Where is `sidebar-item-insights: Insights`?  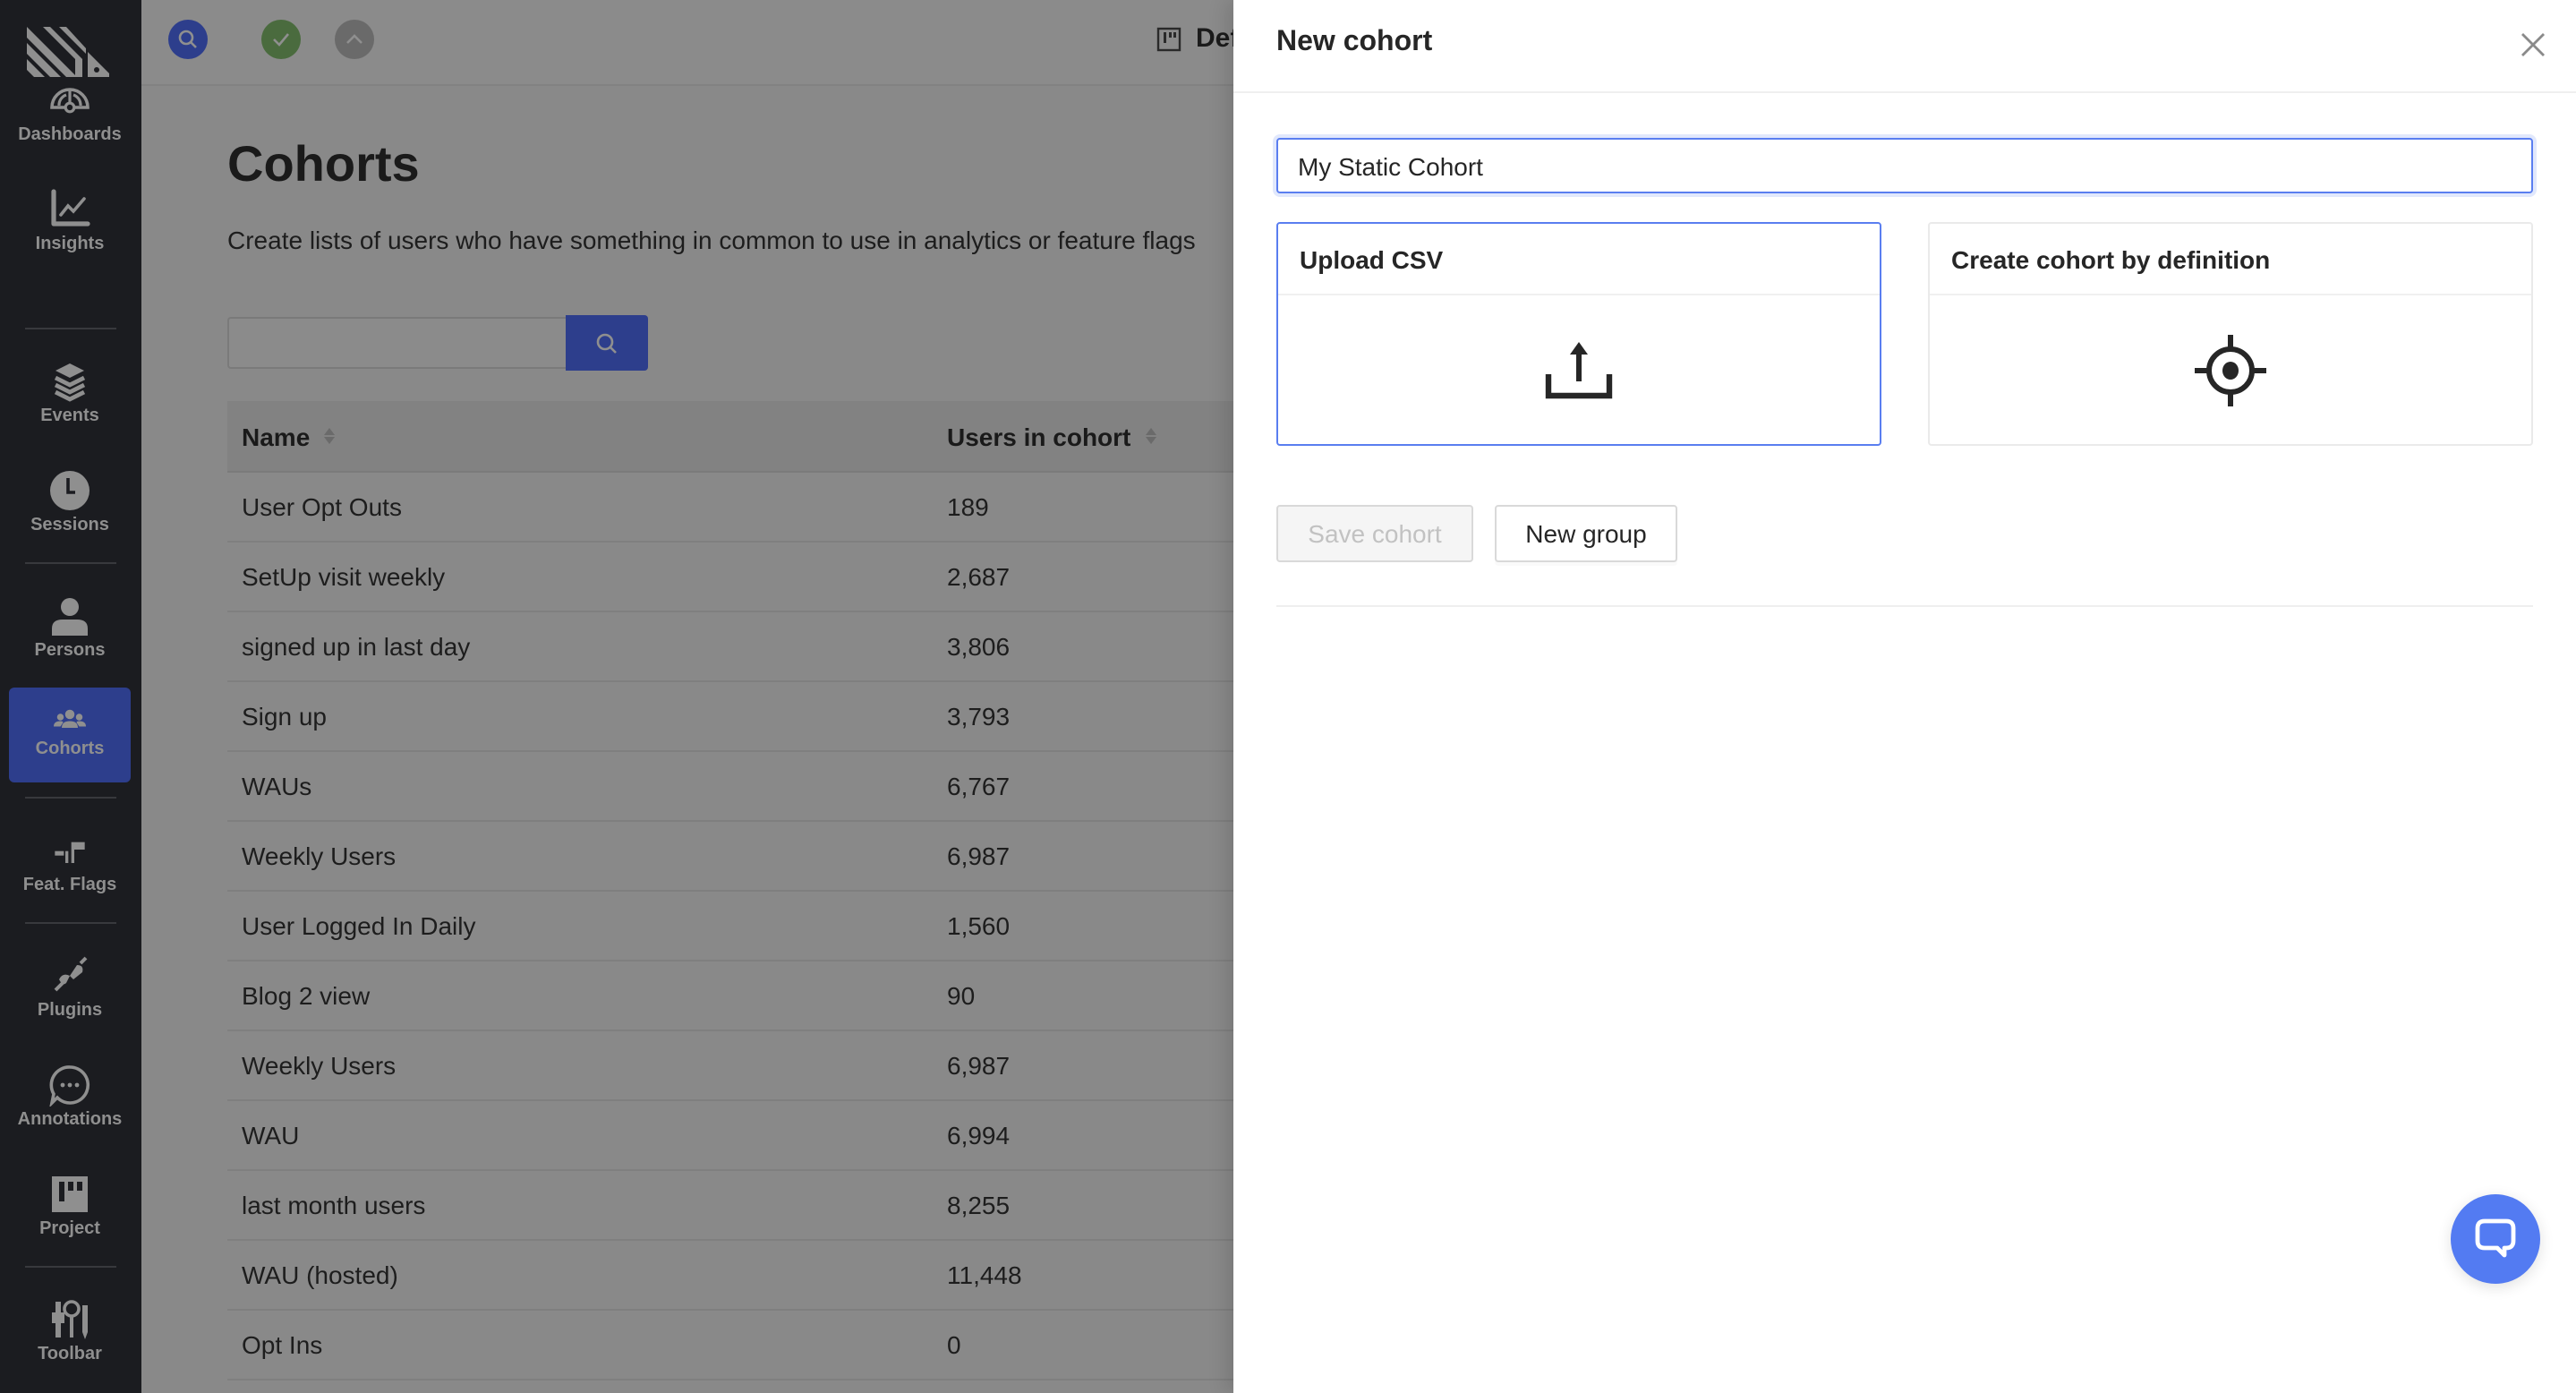
sidebar-item-insights: Insights is located at coordinates (70, 227).